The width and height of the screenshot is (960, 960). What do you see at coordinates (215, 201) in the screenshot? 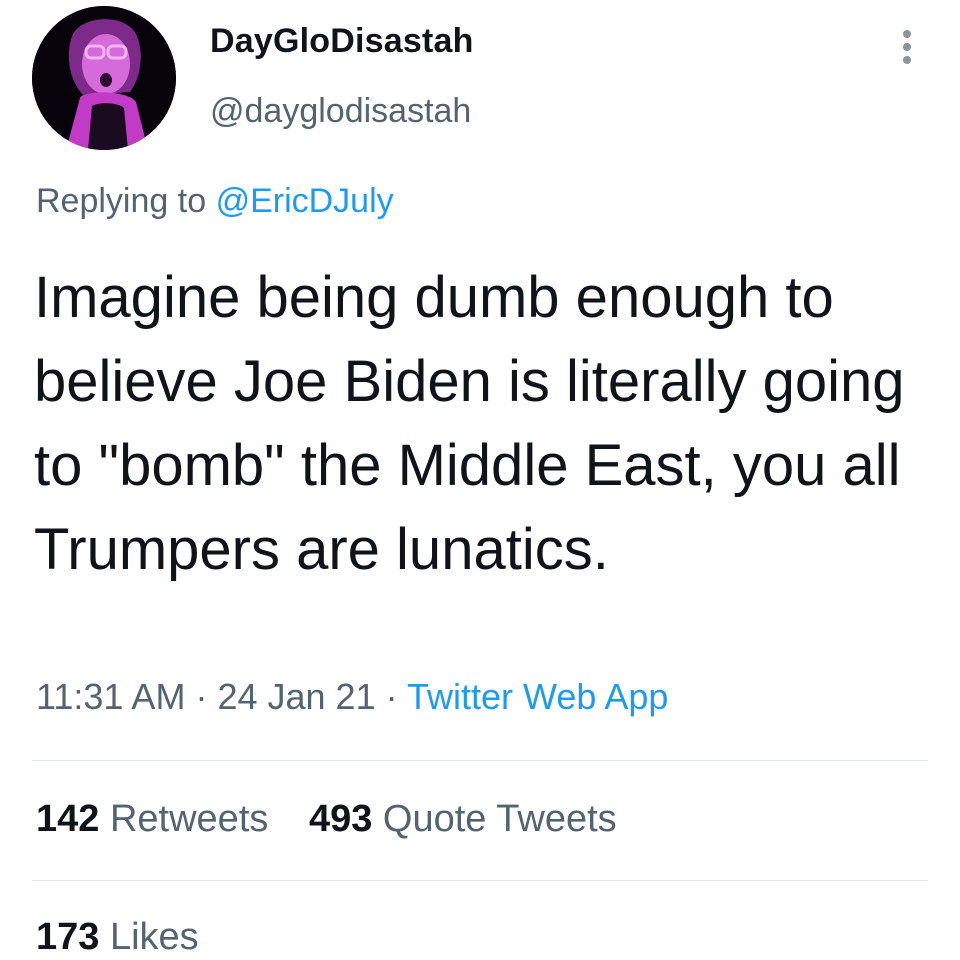
I see `replying-to: Replying to @EricDJuly` at bounding box center [215, 201].